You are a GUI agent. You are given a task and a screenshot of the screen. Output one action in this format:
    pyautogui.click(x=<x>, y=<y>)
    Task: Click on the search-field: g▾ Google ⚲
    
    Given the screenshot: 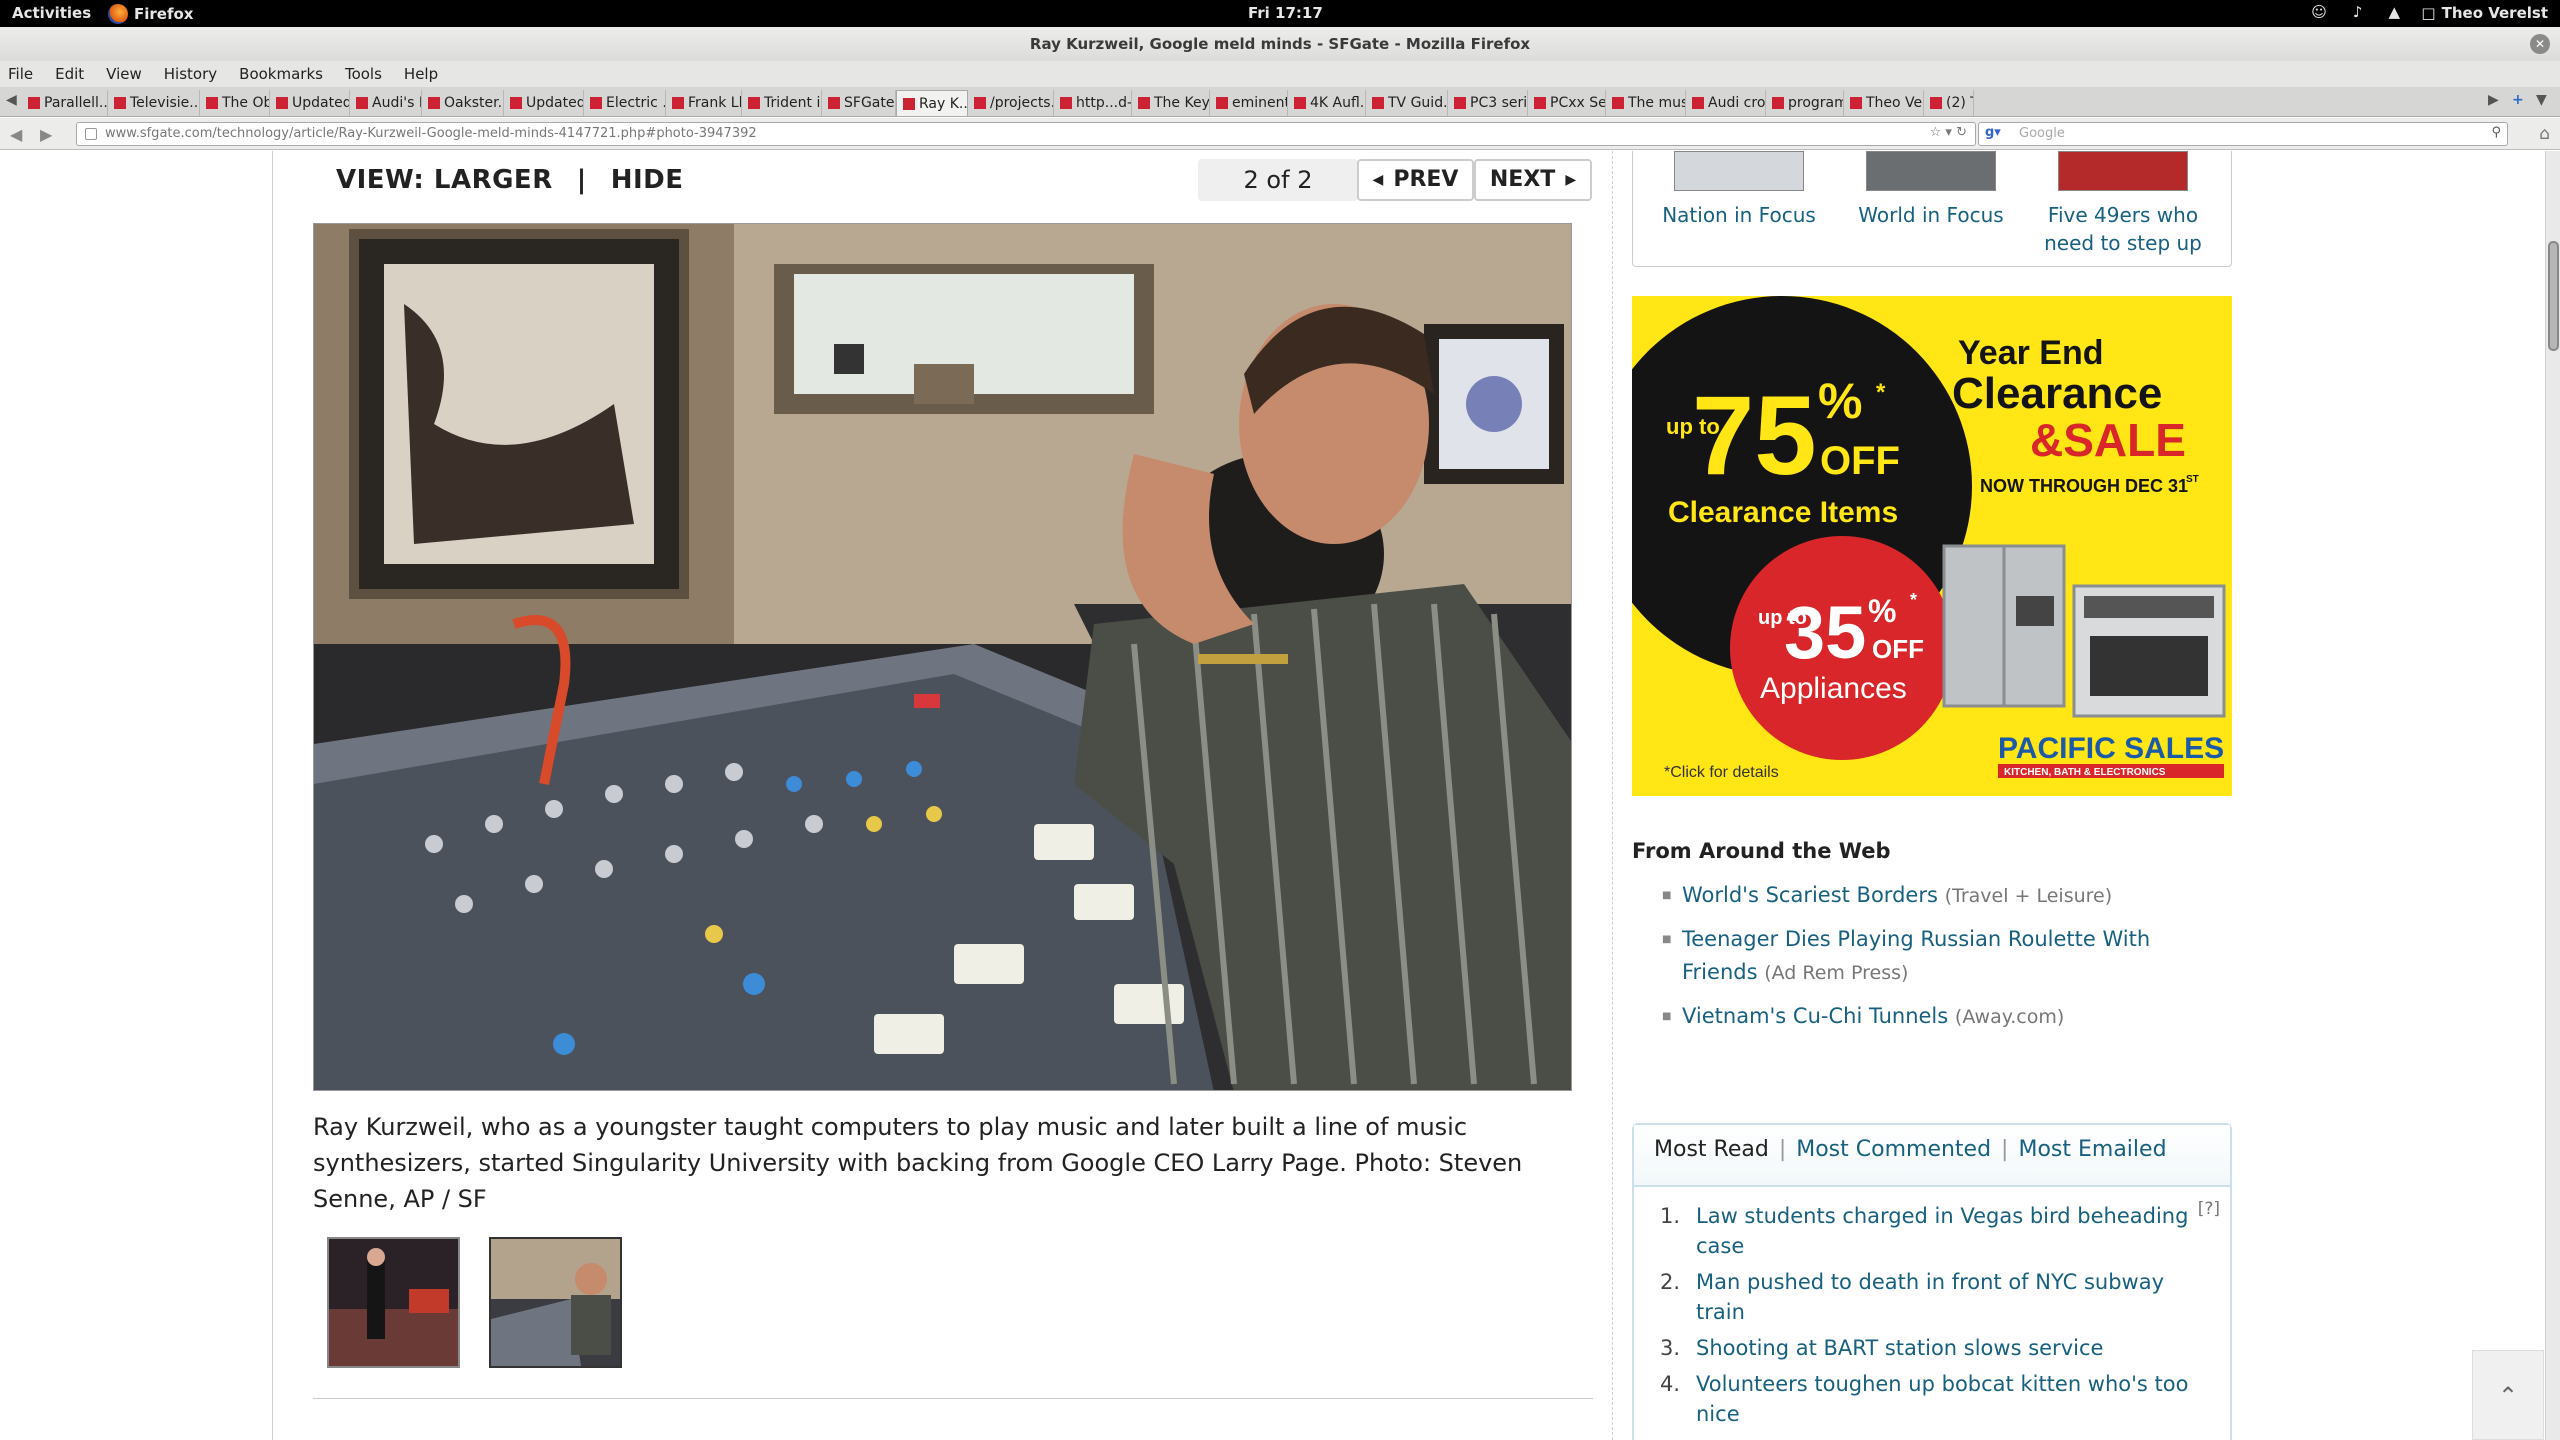 What is the action you would take?
    pyautogui.click(x=2243, y=134)
    